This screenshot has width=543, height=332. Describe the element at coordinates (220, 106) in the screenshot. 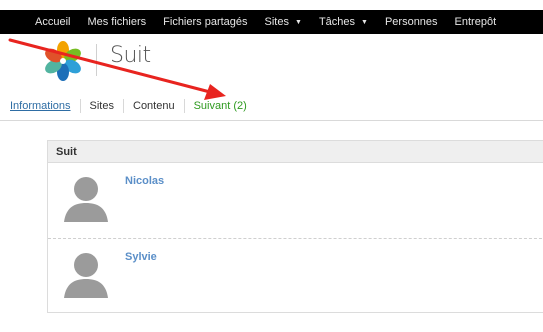

I see `subnav-suivant: Suivant (2)` at that location.